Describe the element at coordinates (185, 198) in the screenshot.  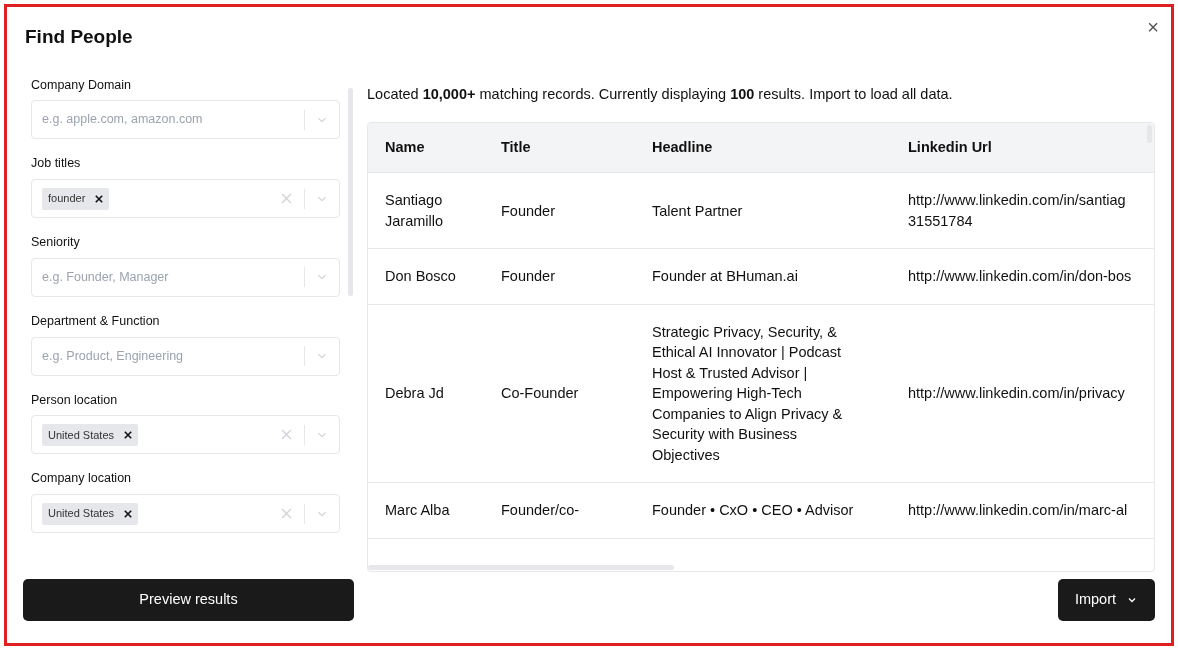
I see `select-field: founder` at that location.